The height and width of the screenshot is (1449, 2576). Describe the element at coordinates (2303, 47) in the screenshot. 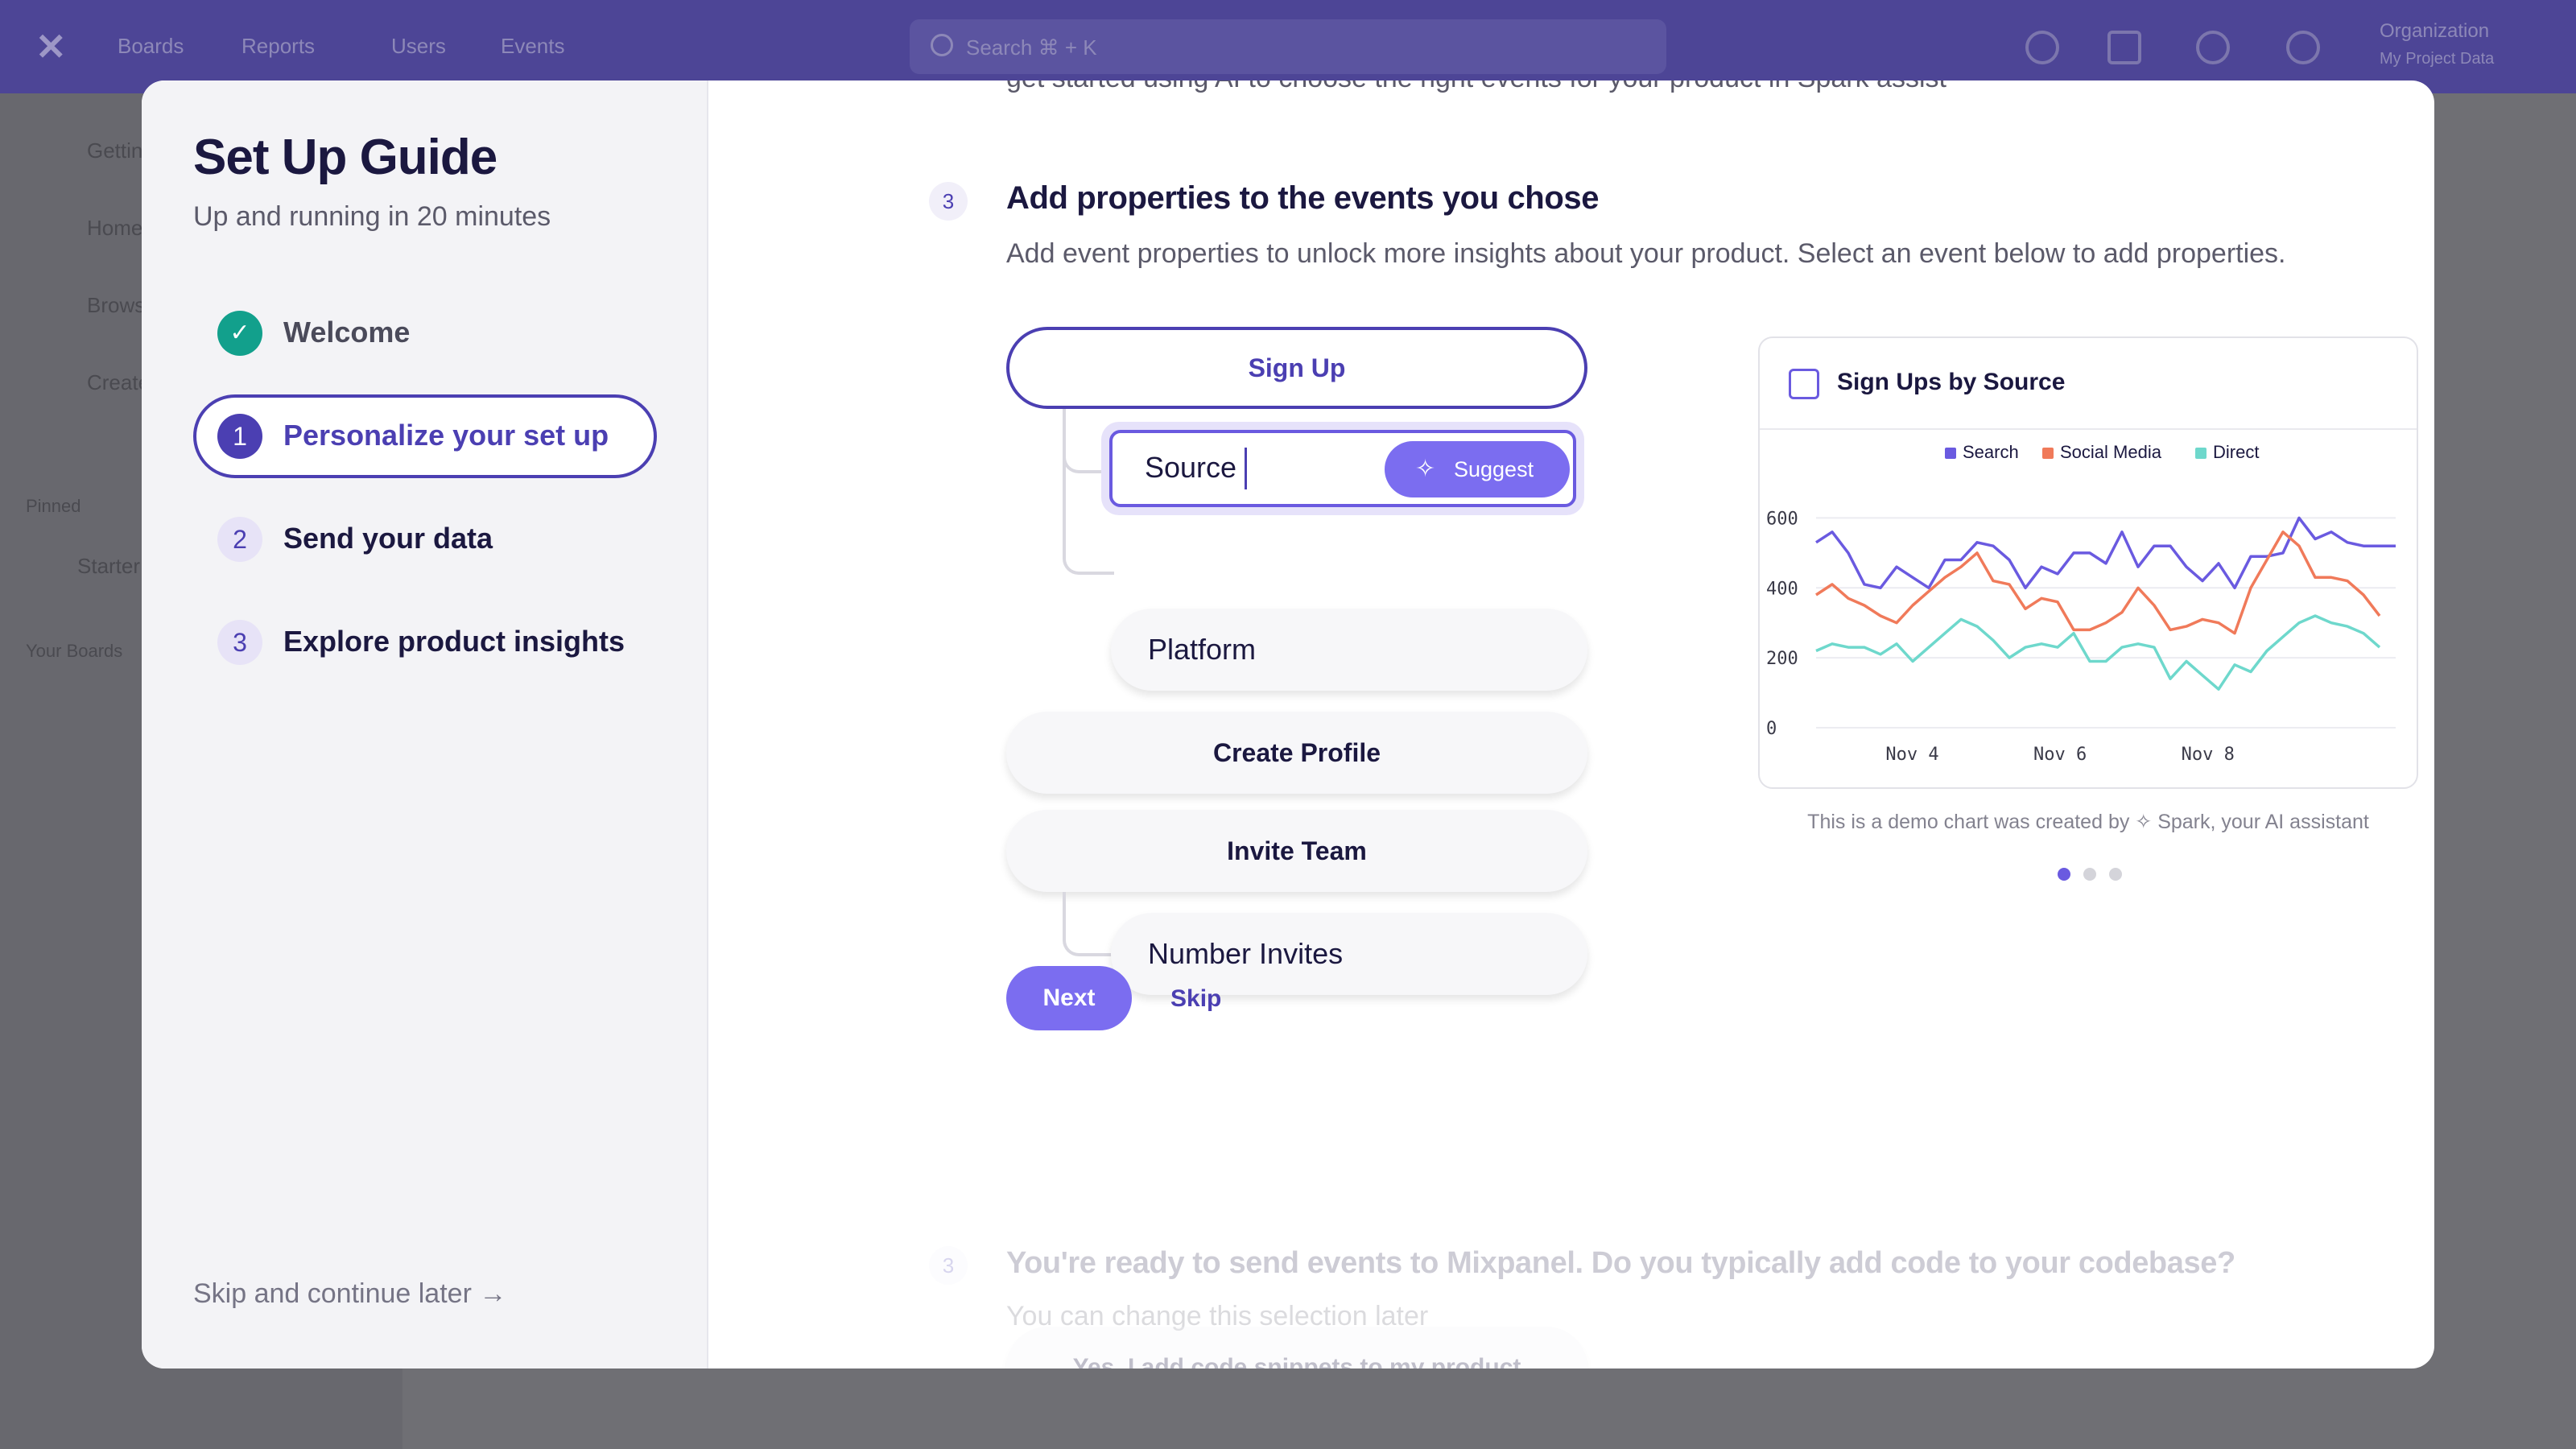

I see `settings-icon` at that location.